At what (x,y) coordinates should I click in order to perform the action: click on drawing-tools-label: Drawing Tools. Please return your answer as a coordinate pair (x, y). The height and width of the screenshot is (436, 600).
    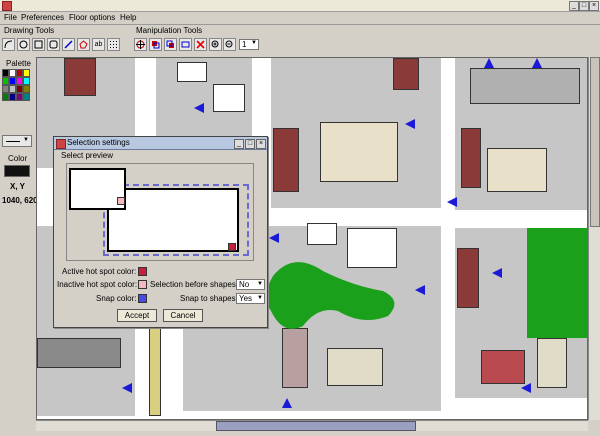
    Looking at the image, I should click on (29, 30).